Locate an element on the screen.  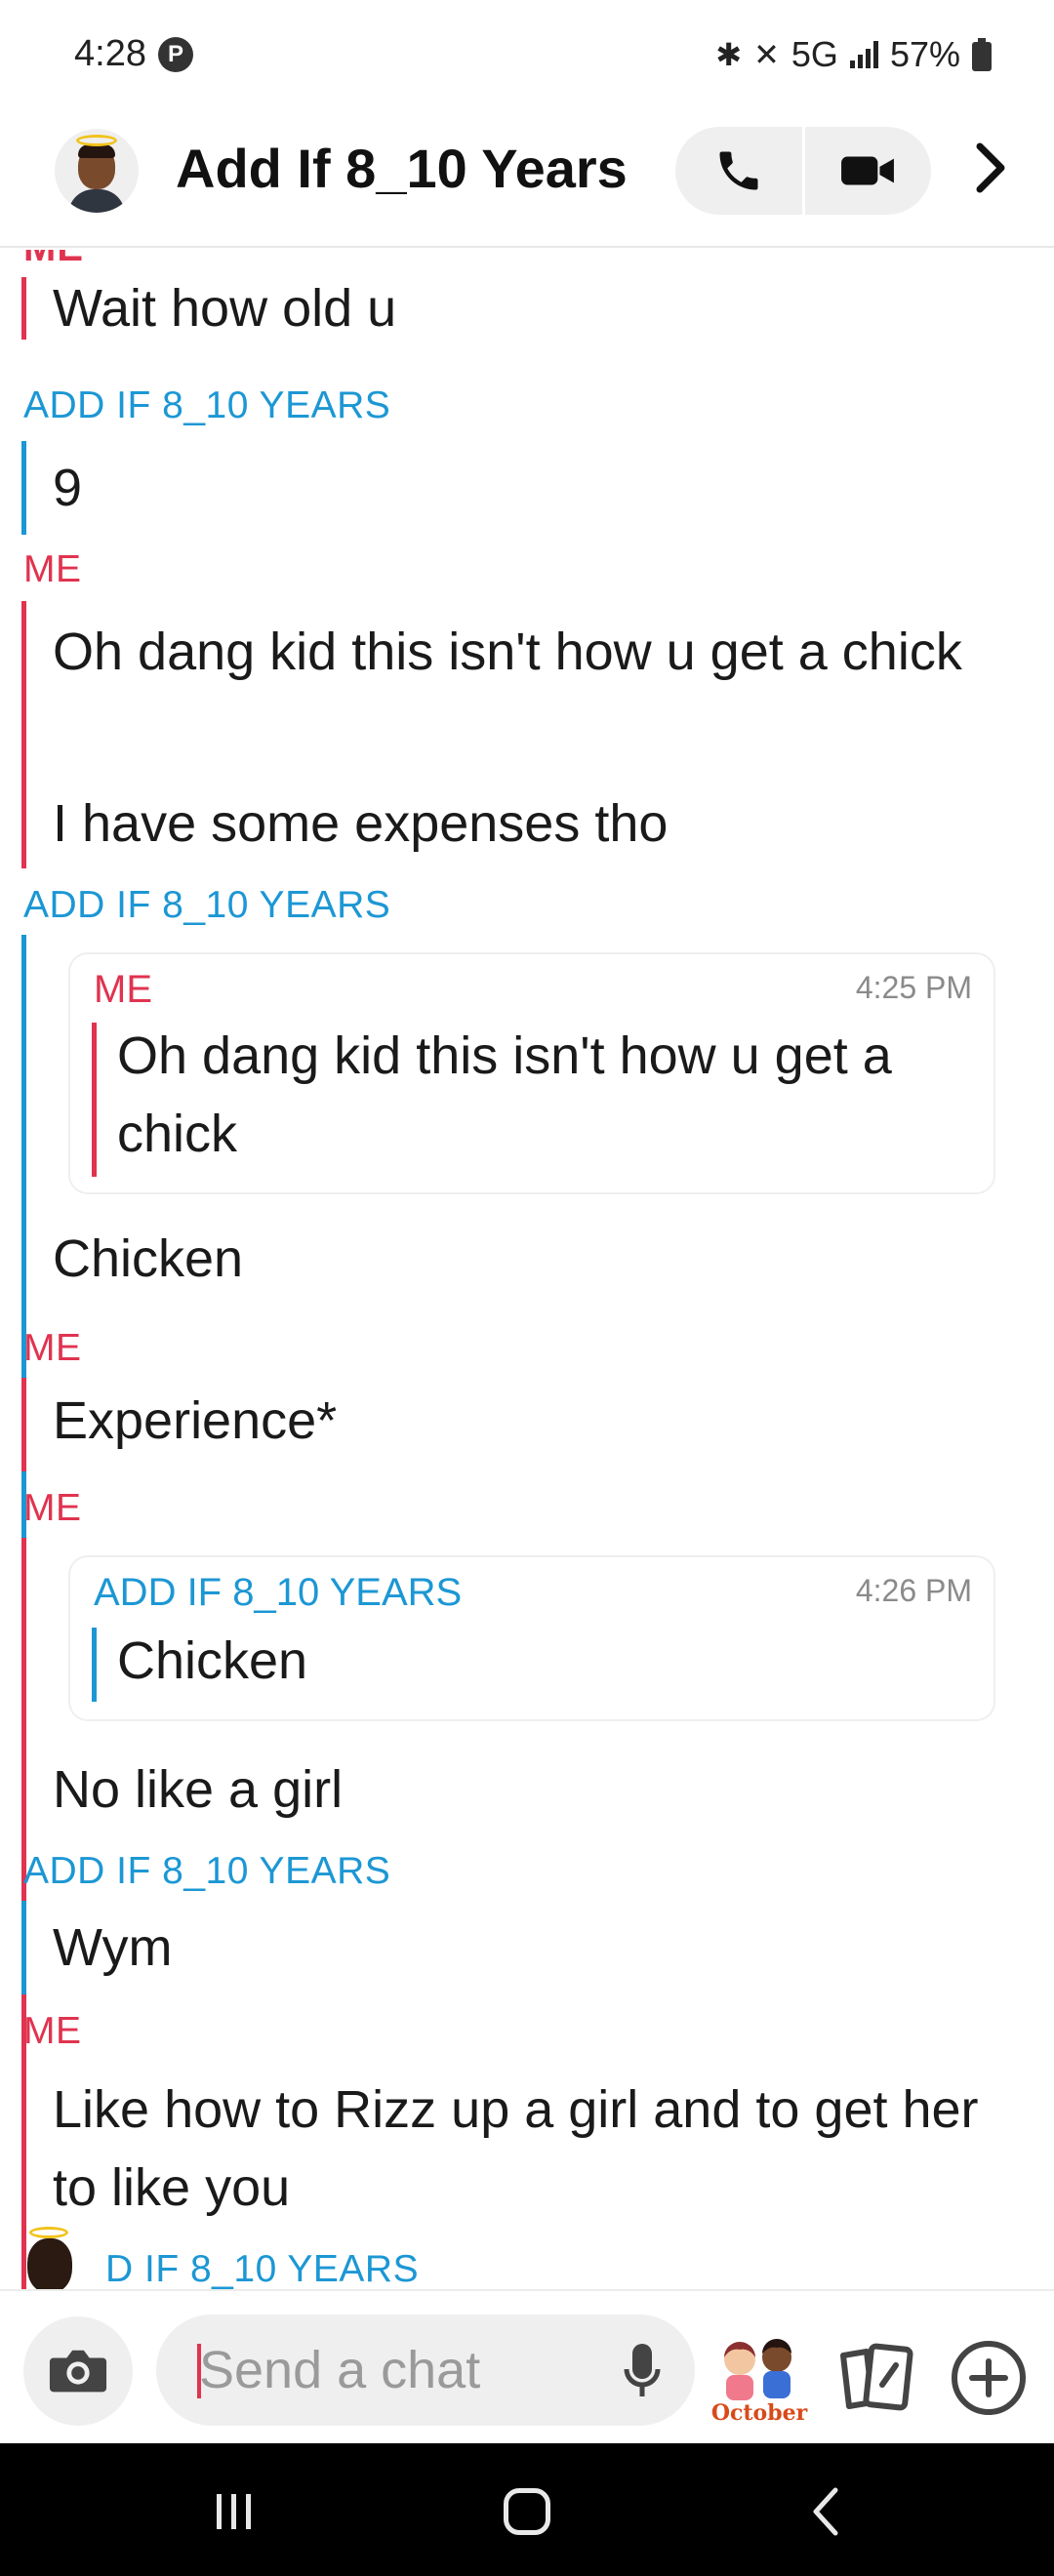
quoted-sender: ME is located at coordinates (123, 989).